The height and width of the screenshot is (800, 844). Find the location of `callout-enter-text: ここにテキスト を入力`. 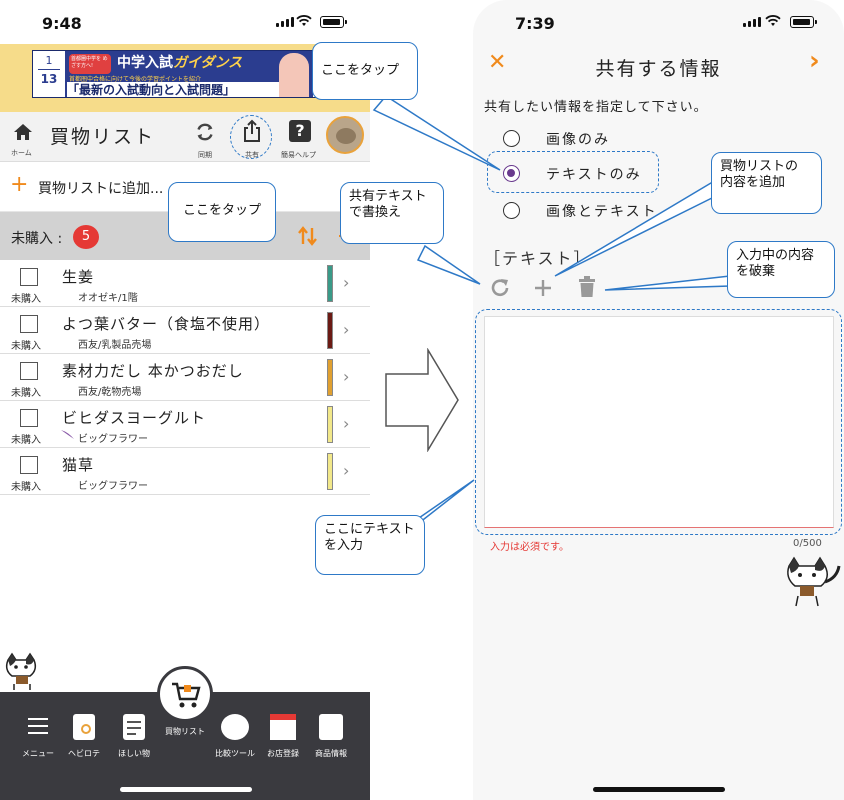

callout-enter-text: ここにテキスト を入力 is located at coordinates (370, 545).